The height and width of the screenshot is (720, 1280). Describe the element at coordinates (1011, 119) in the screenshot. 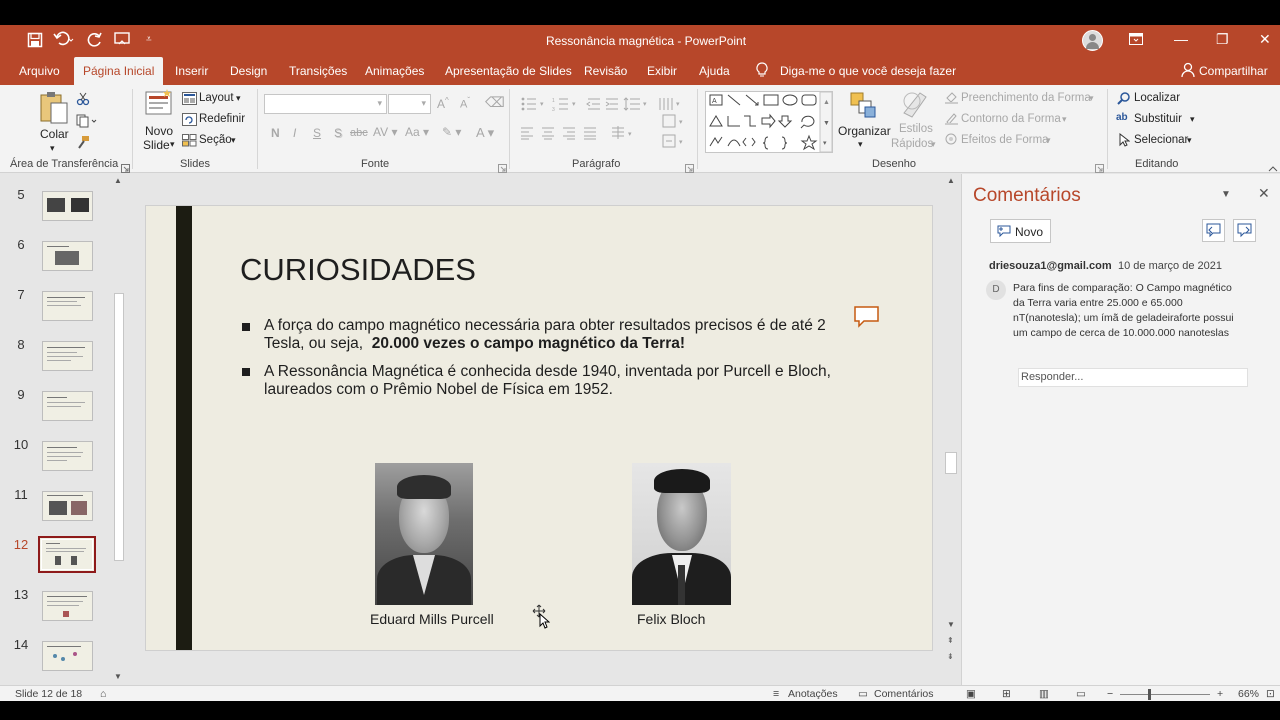

I see `shape-outline-button: Contorno da Forma` at that location.